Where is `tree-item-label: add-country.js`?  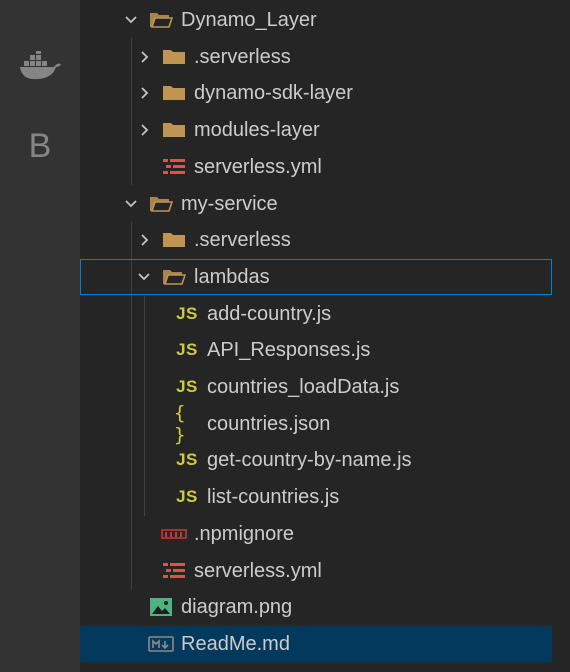 tree-item-label: add-country.js is located at coordinates (269, 314).